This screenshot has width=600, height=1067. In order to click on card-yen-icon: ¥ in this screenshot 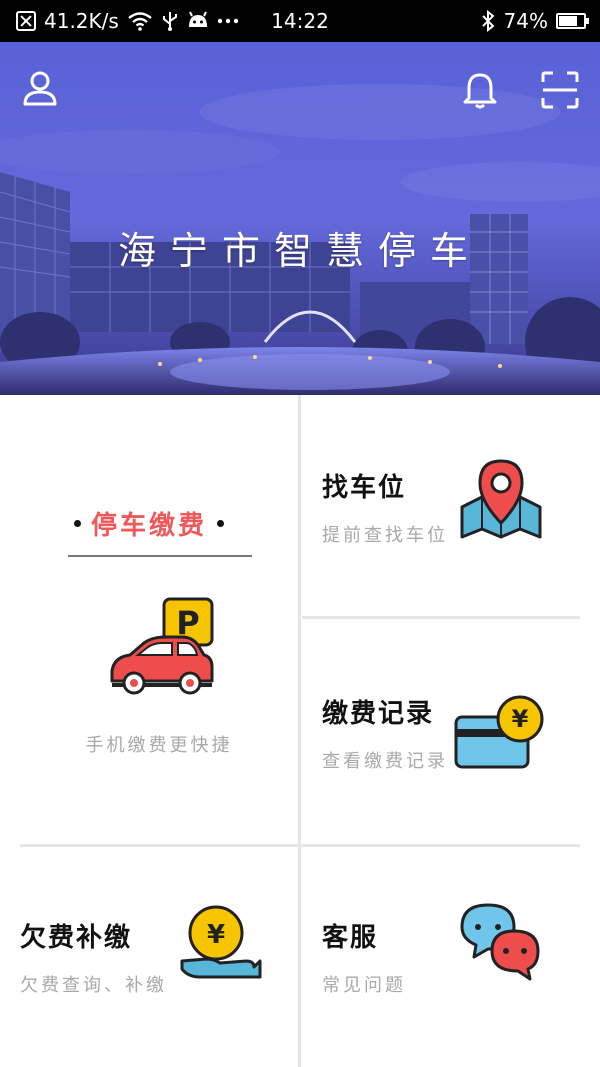, I will do `click(499, 732)`.